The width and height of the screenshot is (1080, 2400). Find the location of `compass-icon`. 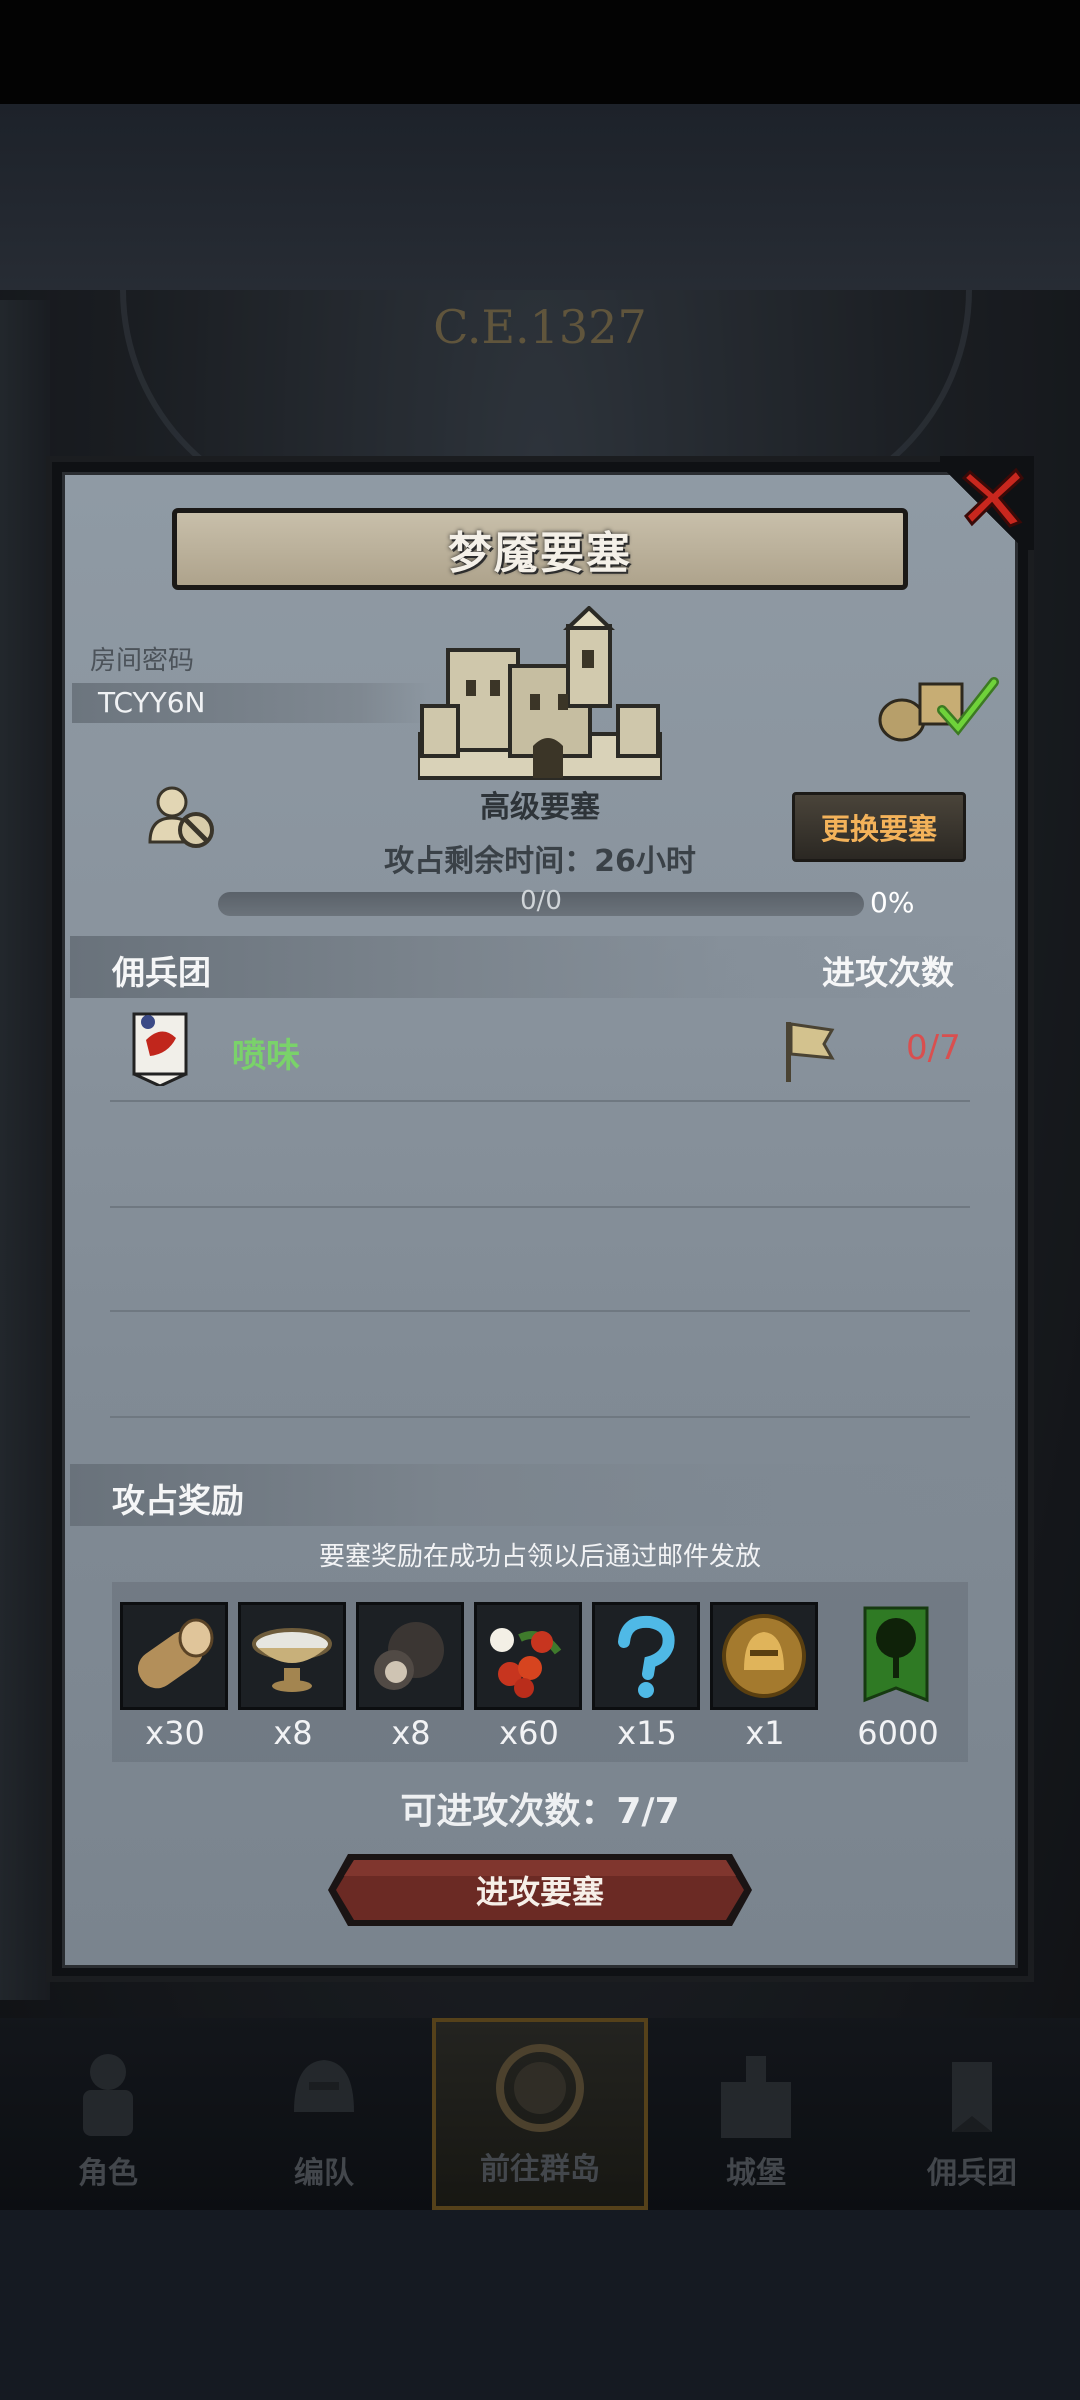

compass-icon is located at coordinates (540, 2088).